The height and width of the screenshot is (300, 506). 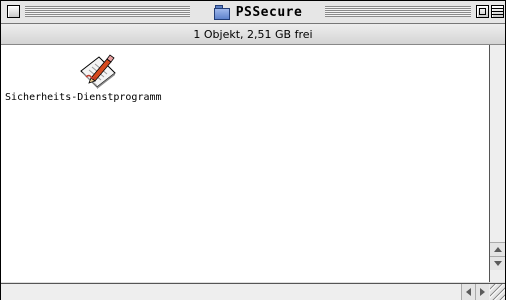 I want to click on scroll-up-button, so click(x=497, y=249).